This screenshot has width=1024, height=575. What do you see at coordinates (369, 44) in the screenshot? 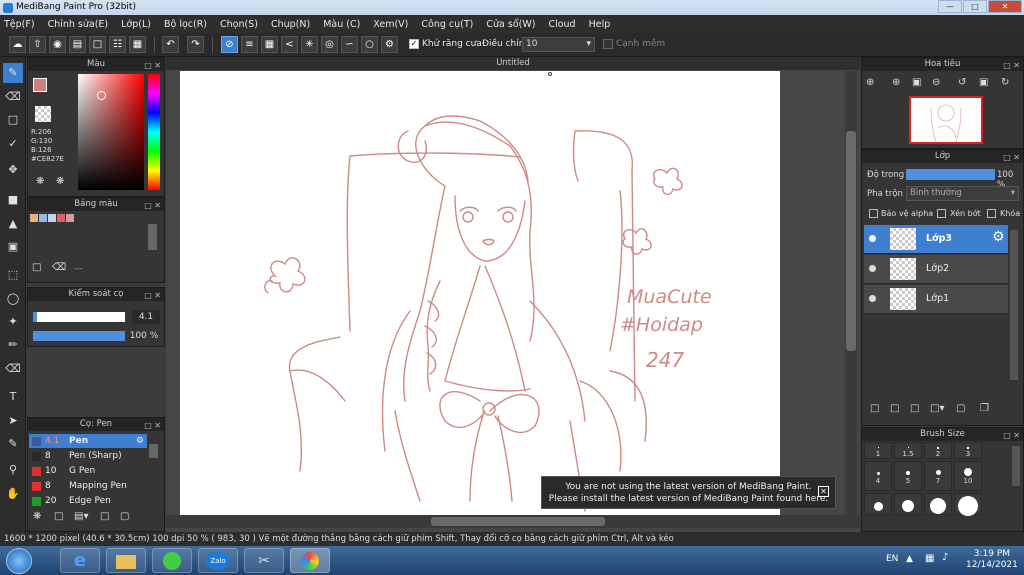
I see `circle-snap-icon: ○` at bounding box center [369, 44].